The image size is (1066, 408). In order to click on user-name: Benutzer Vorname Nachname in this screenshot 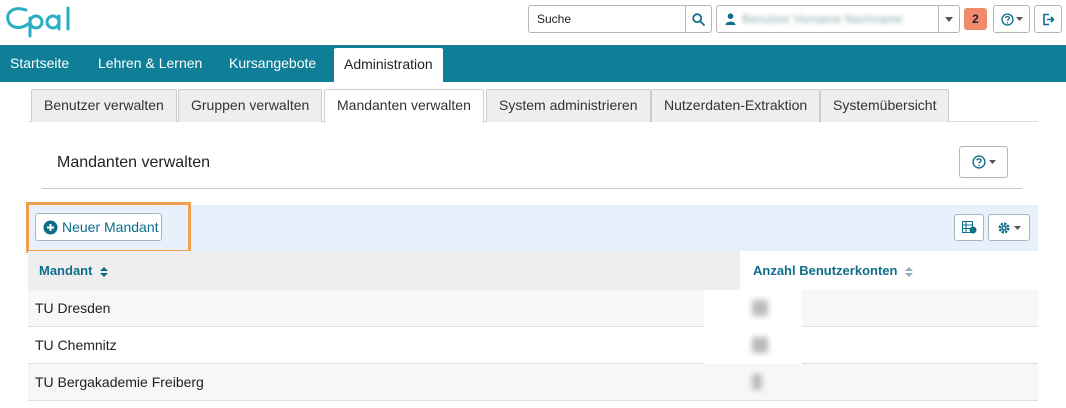, I will do `click(822, 19)`.